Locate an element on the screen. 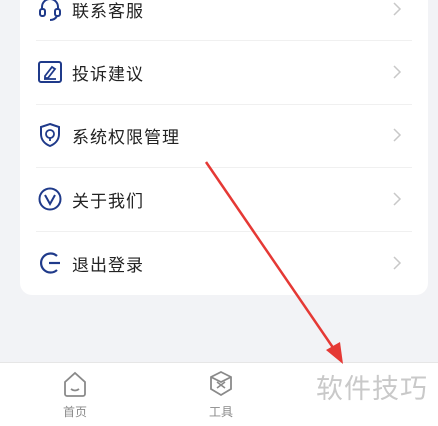  tab-tools: 工具 is located at coordinates (221, 394).